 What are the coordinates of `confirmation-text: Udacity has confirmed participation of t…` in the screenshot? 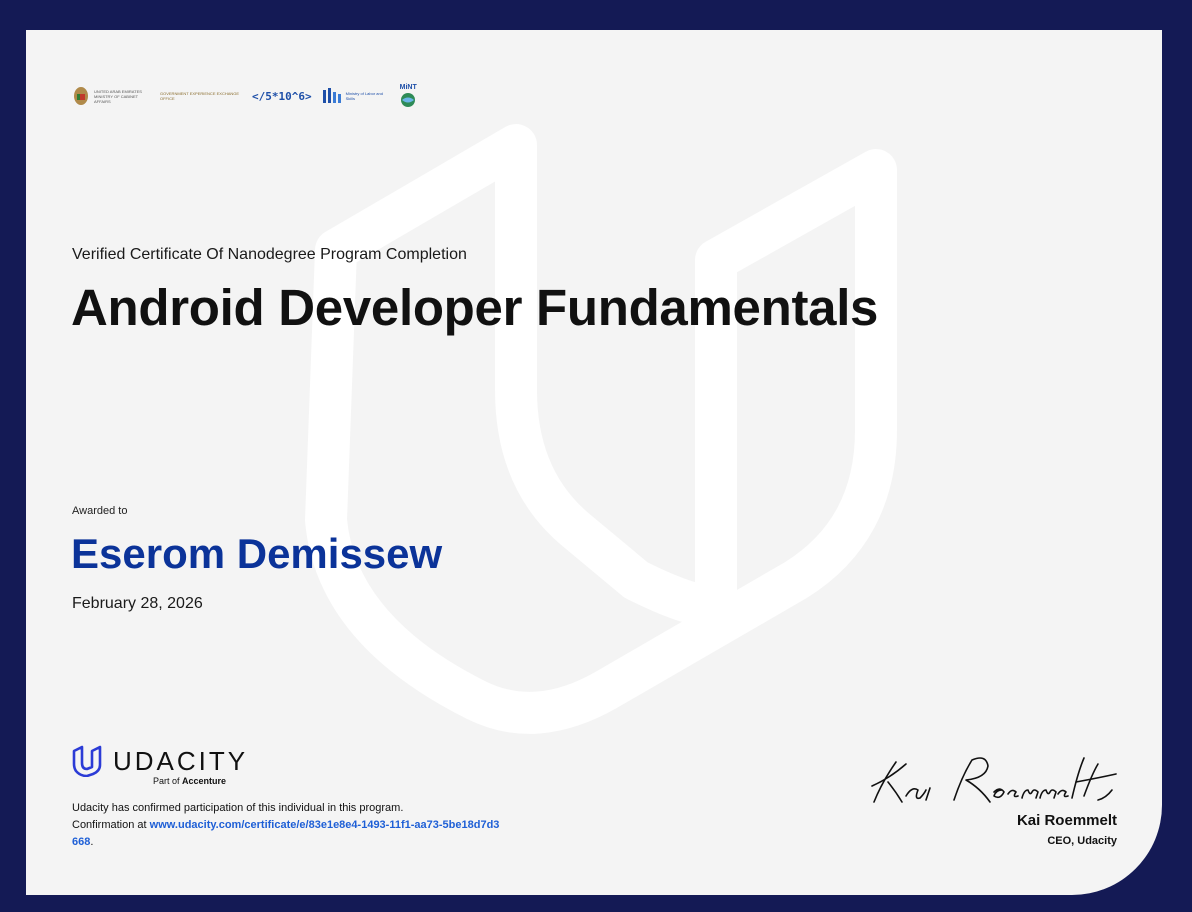 It's located at (238, 808).